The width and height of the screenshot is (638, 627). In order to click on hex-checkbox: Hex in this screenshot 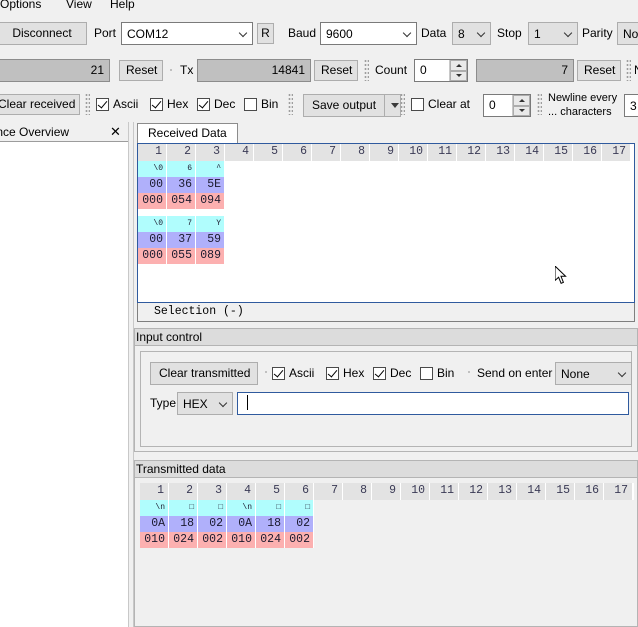, I will do `click(169, 104)`.